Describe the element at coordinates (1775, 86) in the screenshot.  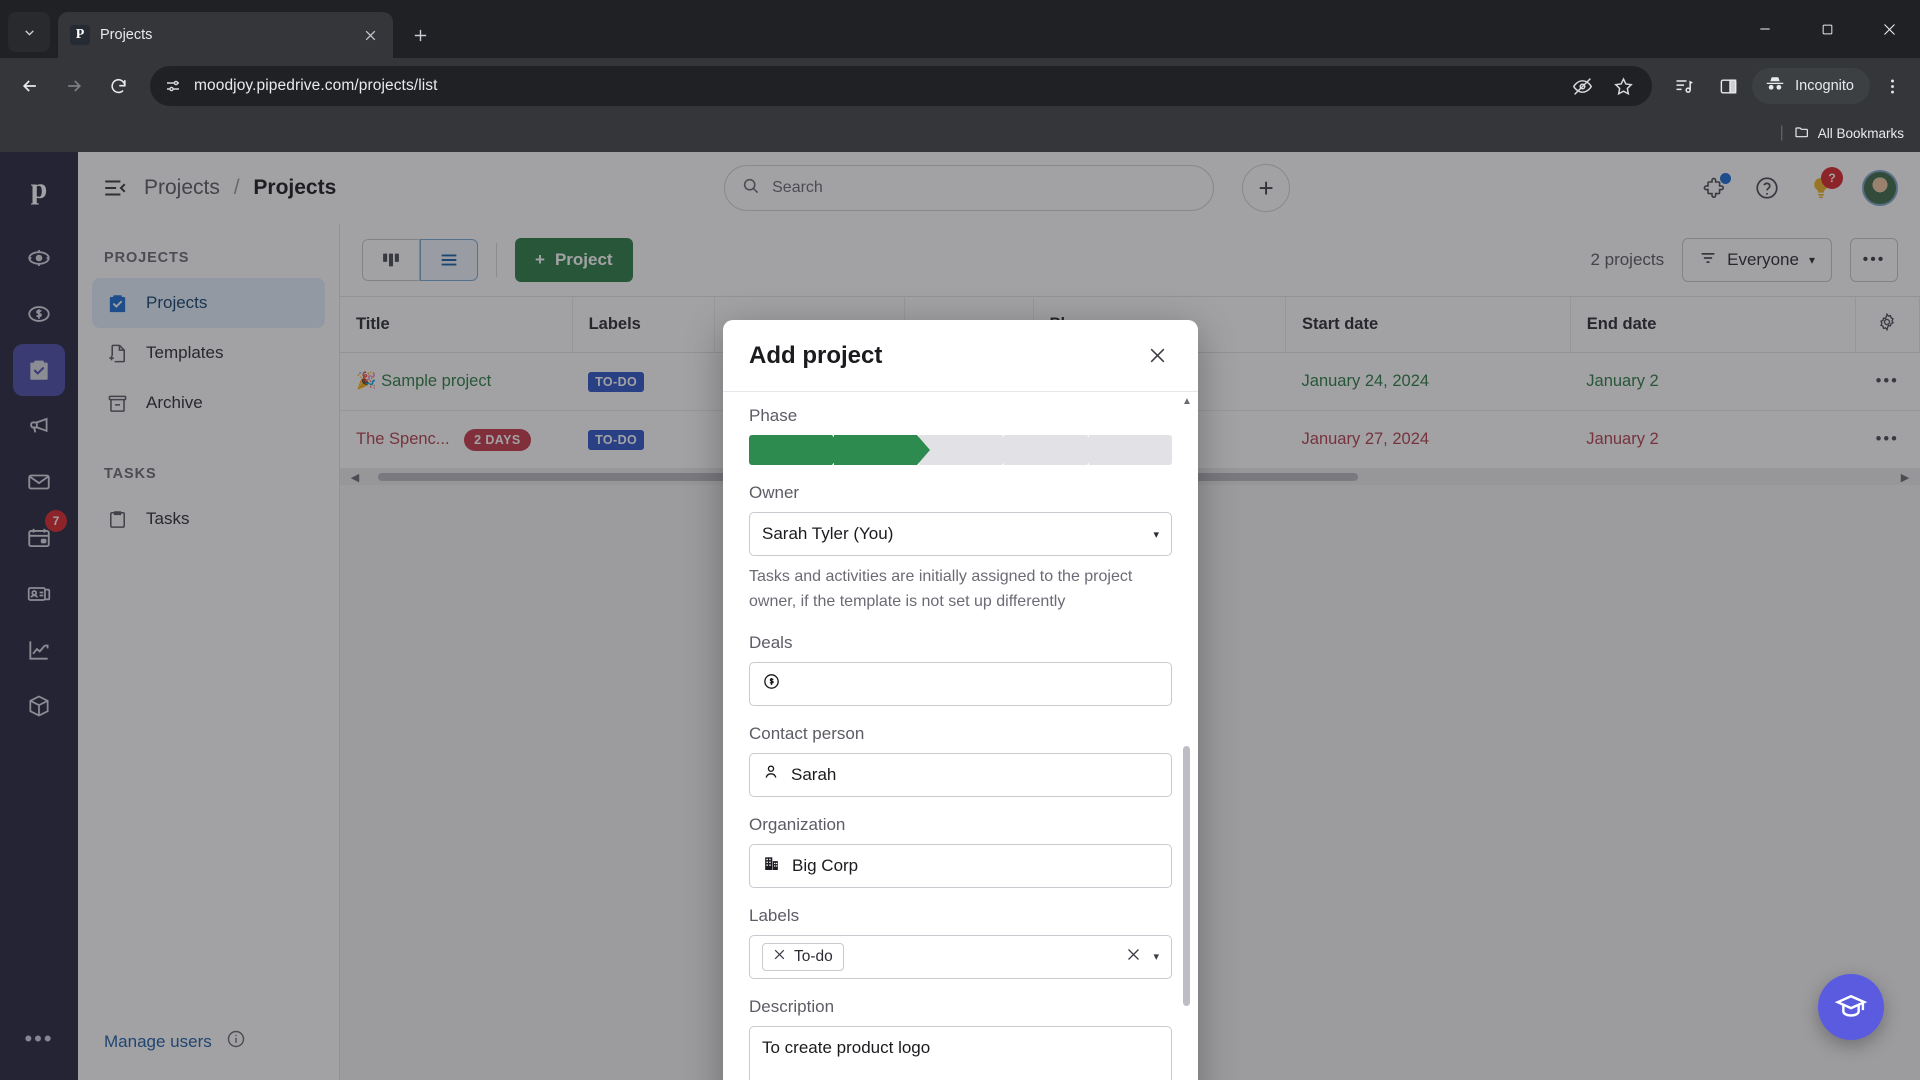
I see `incognito-hat-icon` at that location.